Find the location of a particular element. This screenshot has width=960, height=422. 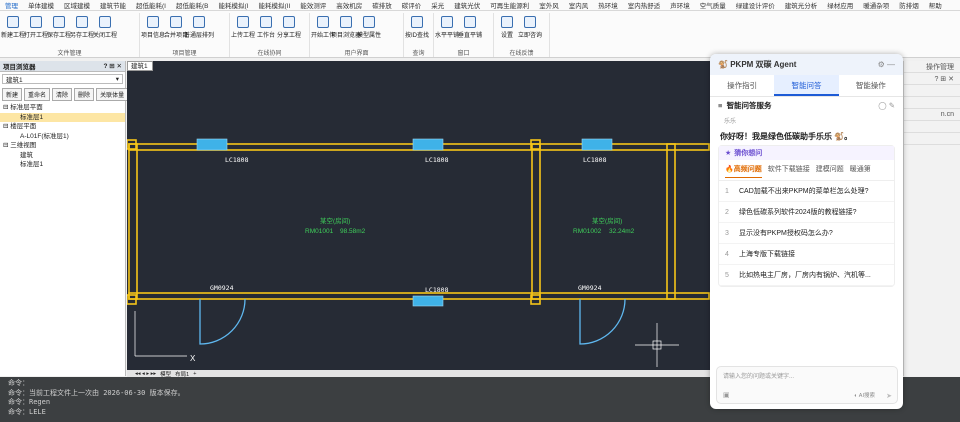

tab-guide: 操作指引 is located at coordinates (742, 85).